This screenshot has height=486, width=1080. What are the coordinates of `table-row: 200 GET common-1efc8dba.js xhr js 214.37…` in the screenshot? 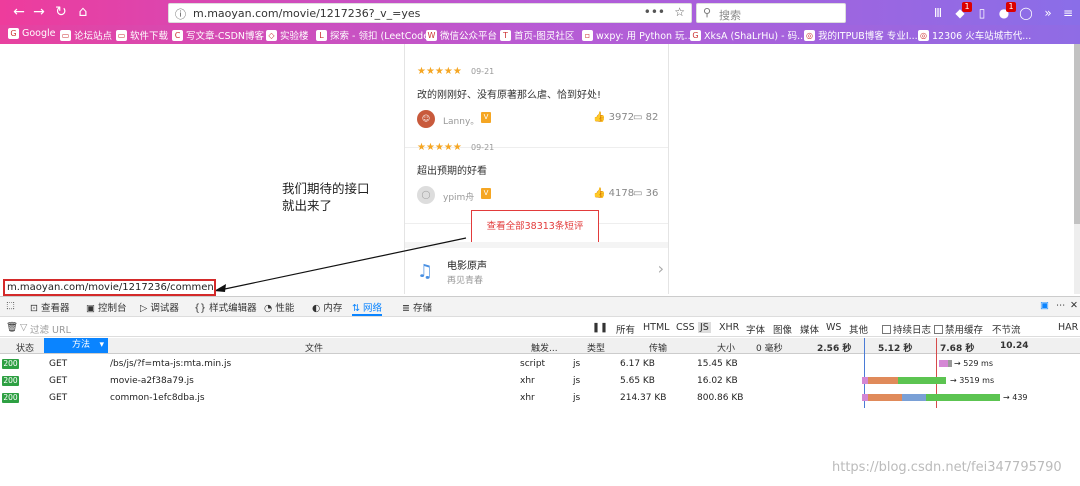 It's located at (540, 398).